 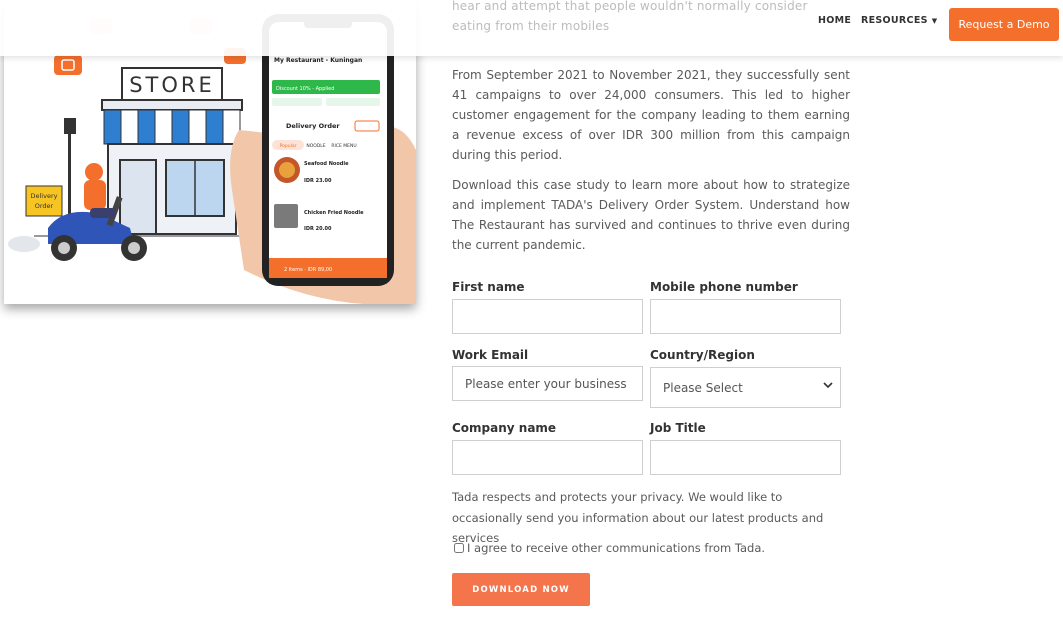 I want to click on svg-text: Delivery, so click(x=44, y=196).